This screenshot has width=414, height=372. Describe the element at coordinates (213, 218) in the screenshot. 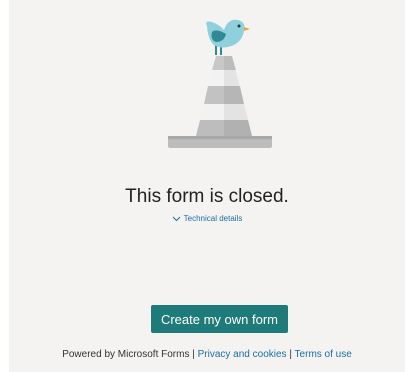

I see `technical-details-label: Technical details` at that location.